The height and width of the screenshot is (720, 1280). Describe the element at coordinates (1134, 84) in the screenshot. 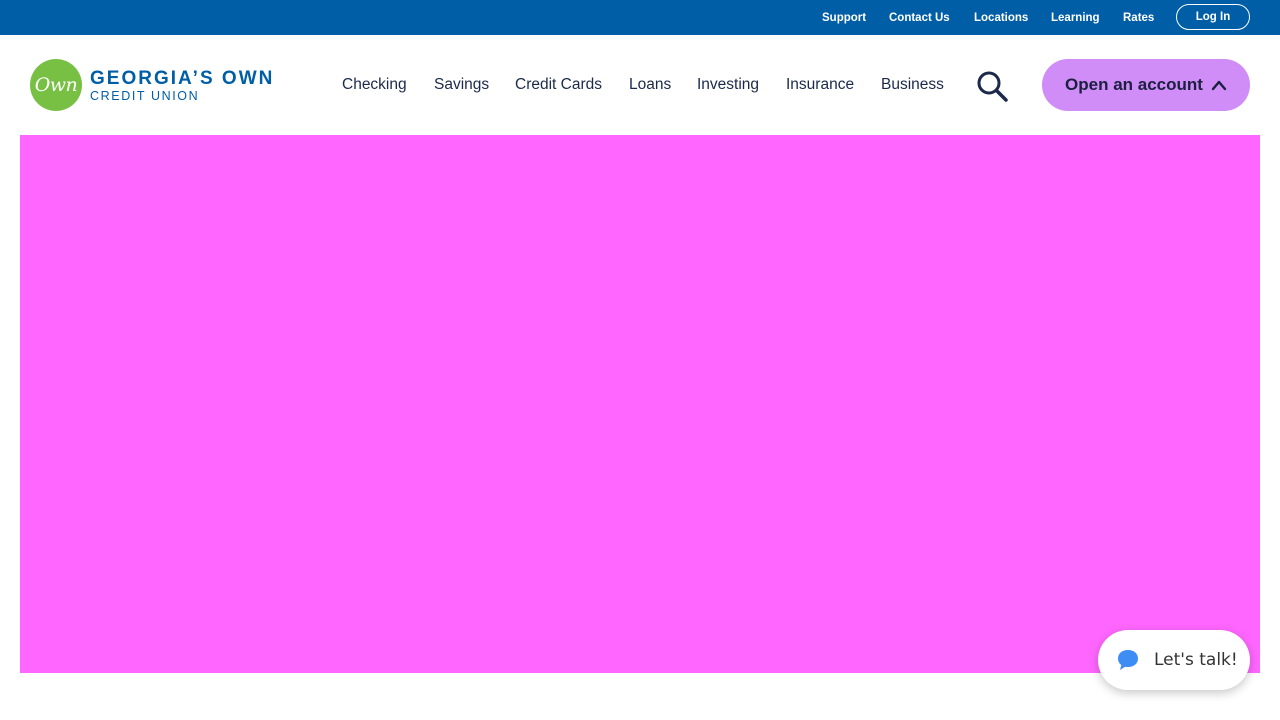

I see `open-account-label: Open an account` at that location.